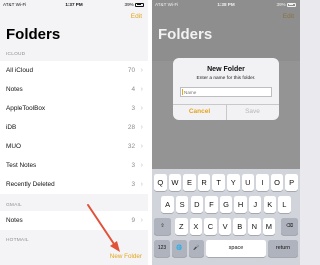 The width and height of the screenshot is (320, 265). I want to click on key-n: N, so click(254, 226).